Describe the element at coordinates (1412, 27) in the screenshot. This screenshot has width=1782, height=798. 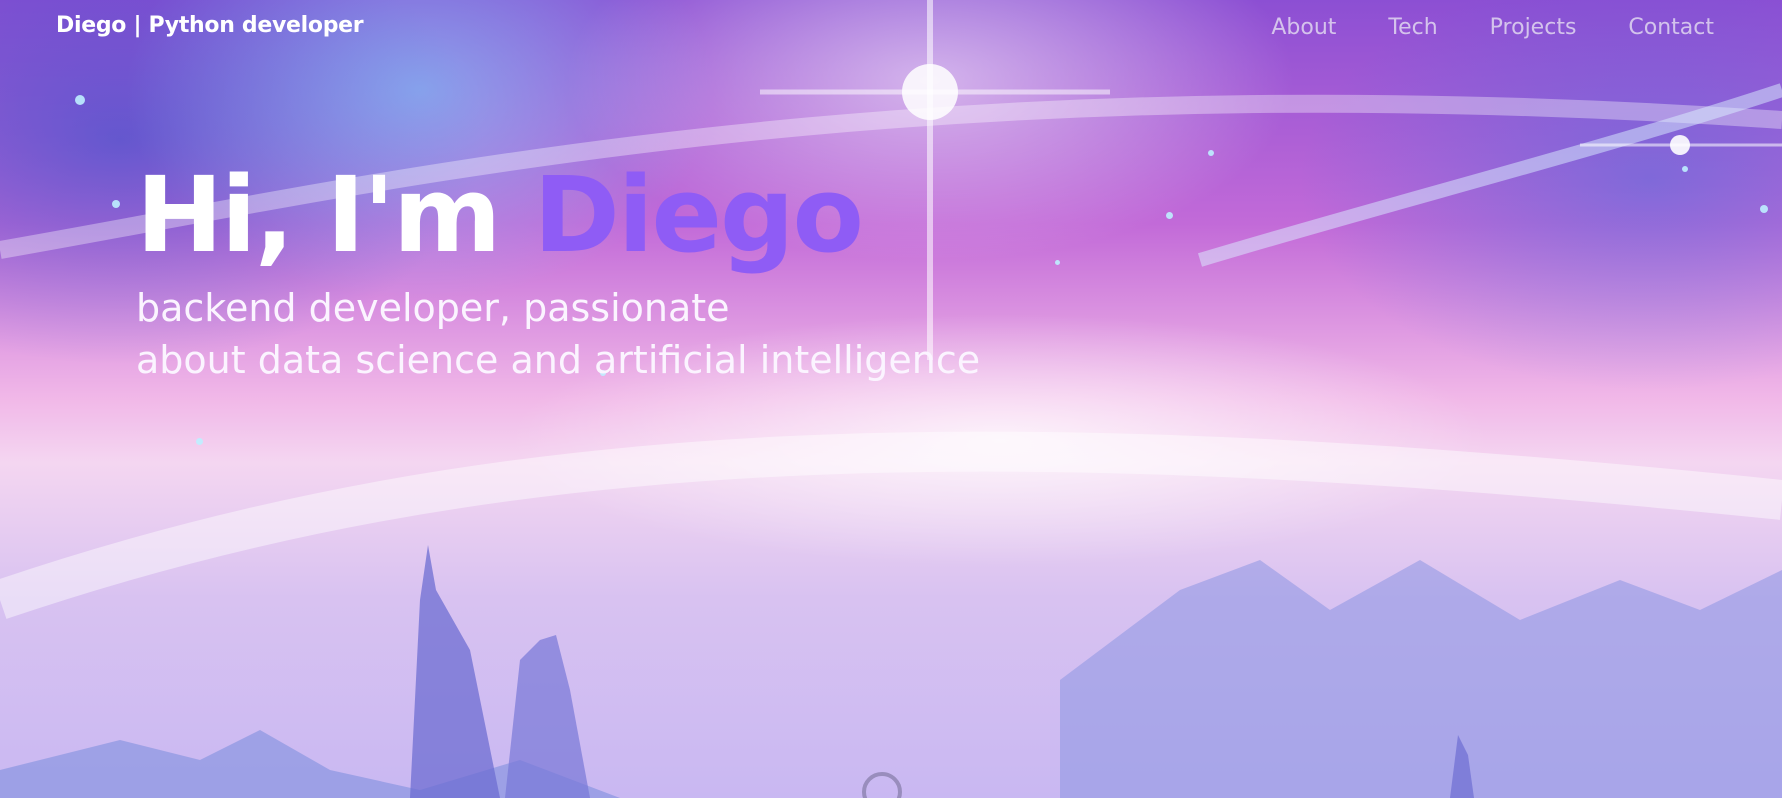
I see `nav-link-tech: Tech` at that location.